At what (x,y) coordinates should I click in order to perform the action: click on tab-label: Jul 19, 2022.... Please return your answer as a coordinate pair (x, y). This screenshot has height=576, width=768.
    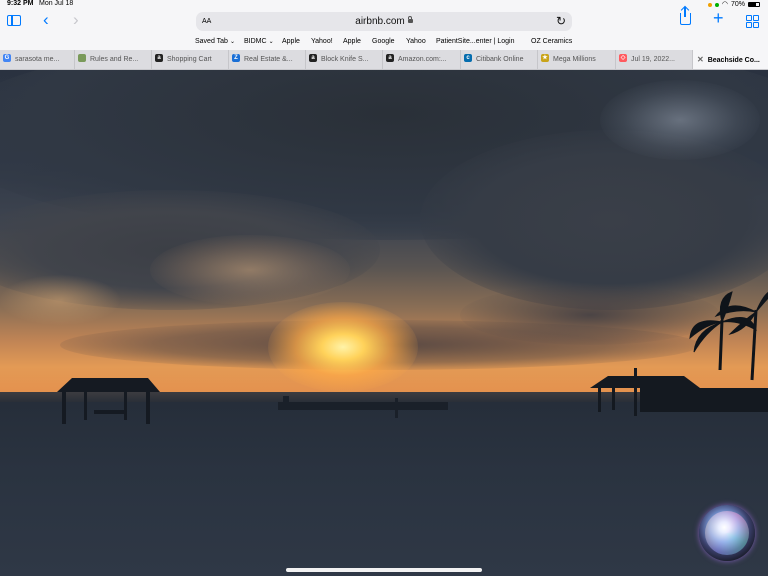
    Looking at the image, I should click on (653, 59).